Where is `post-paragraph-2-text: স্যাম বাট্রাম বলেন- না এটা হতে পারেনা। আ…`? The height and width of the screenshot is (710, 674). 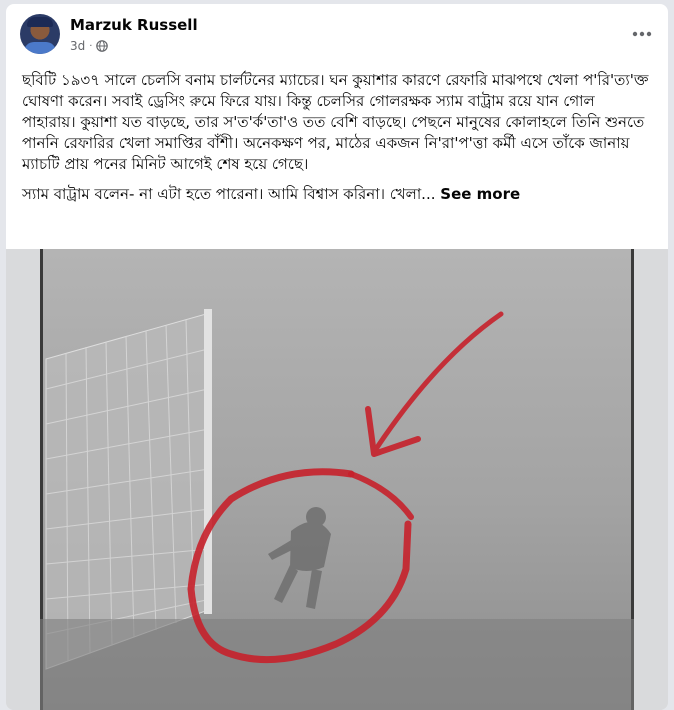 post-paragraph-2-text: স্যাম বাট্রাম বলেন- না এটা হতে পারেনা। আ… is located at coordinates (229, 194).